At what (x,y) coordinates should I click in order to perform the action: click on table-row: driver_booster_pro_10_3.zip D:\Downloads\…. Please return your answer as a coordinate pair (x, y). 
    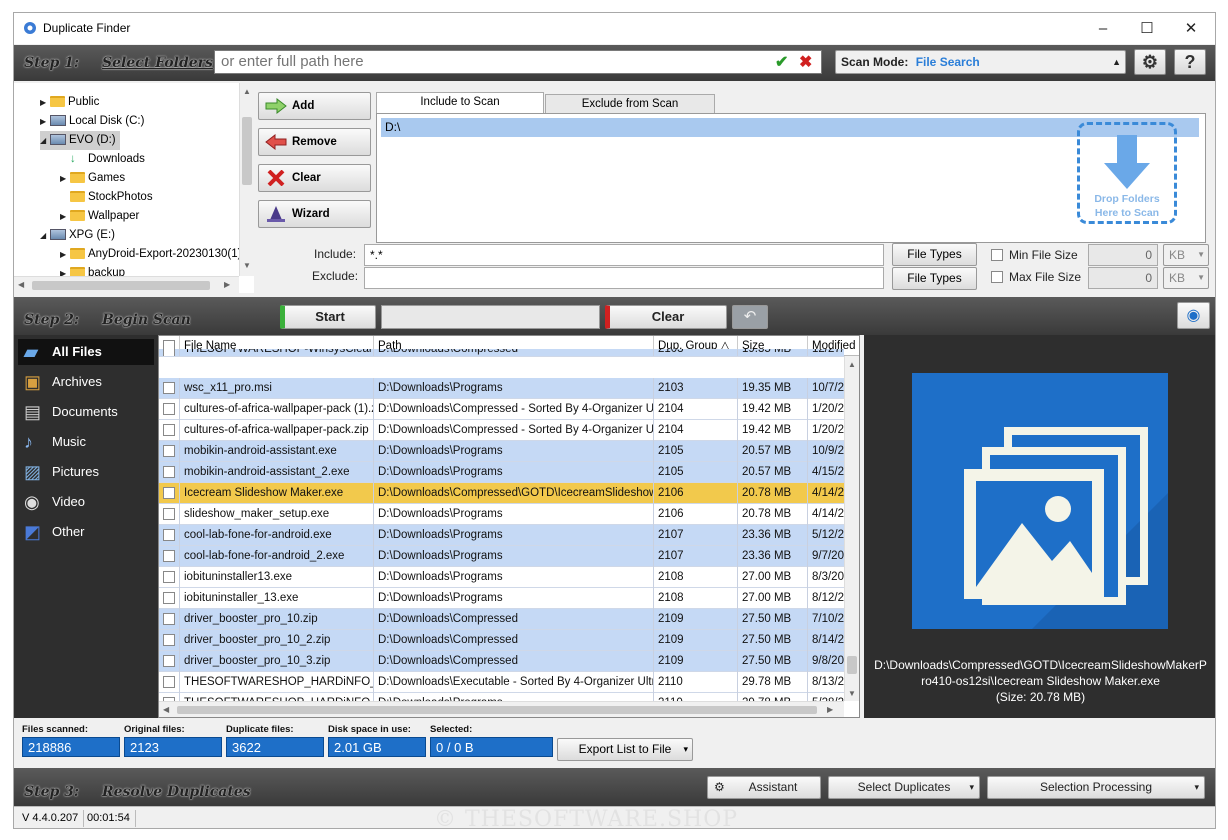
    Looking at the image, I should click on (501, 661).